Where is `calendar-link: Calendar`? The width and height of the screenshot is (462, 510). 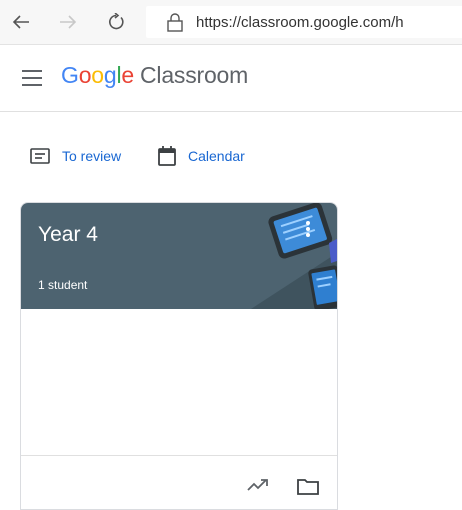
calendar-link: Calendar is located at coordinates (201, 156).